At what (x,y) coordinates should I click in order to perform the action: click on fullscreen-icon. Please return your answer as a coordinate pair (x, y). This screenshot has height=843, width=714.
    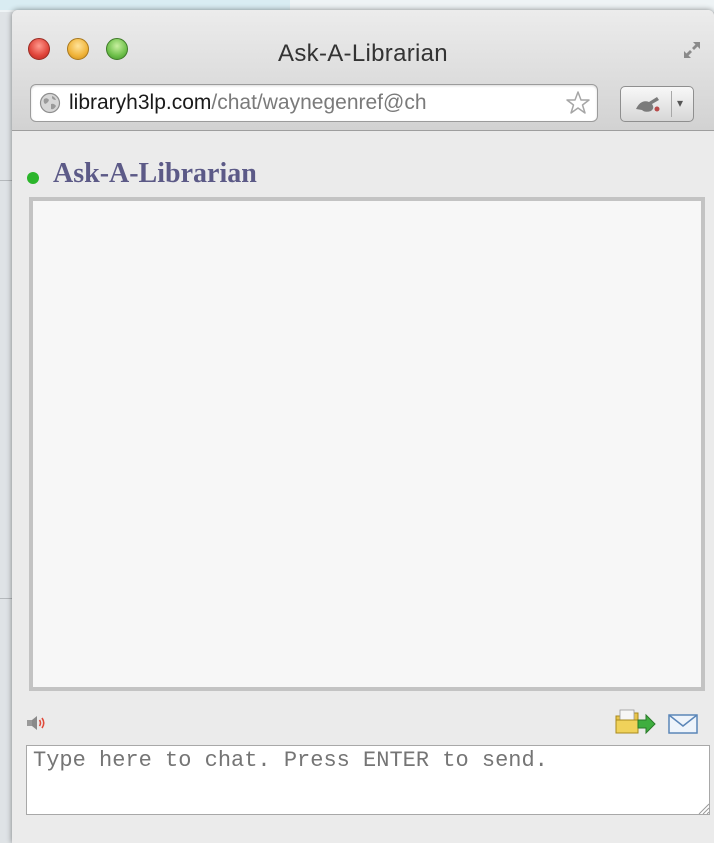
    Looking at the image, I should click on (692, 50).